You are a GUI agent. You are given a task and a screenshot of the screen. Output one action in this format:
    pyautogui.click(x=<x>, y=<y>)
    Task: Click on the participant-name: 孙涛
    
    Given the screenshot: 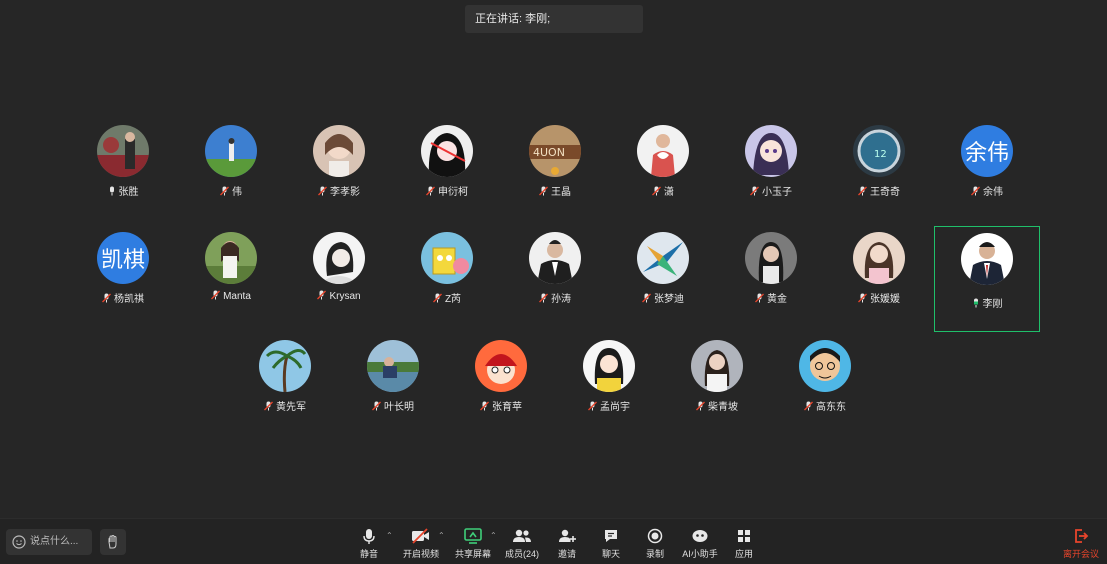 What is the action you would take?
    pyautogui.click(x=561, y=299)
    